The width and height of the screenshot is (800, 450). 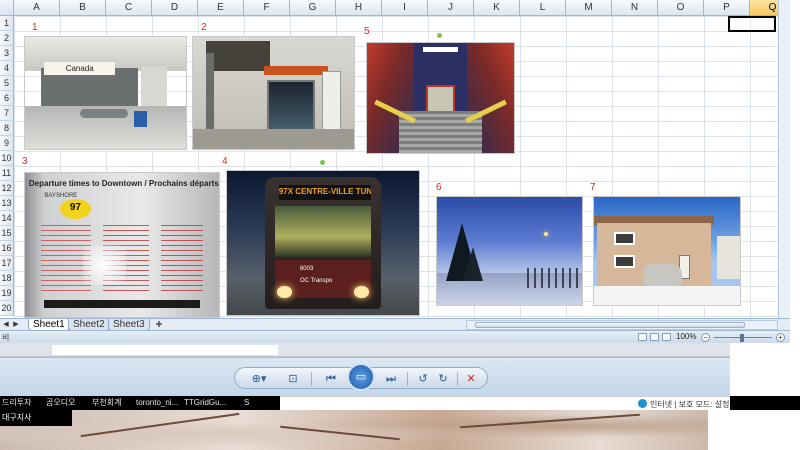 I want to click on column-header-a: A, so click(x=37, y=8).